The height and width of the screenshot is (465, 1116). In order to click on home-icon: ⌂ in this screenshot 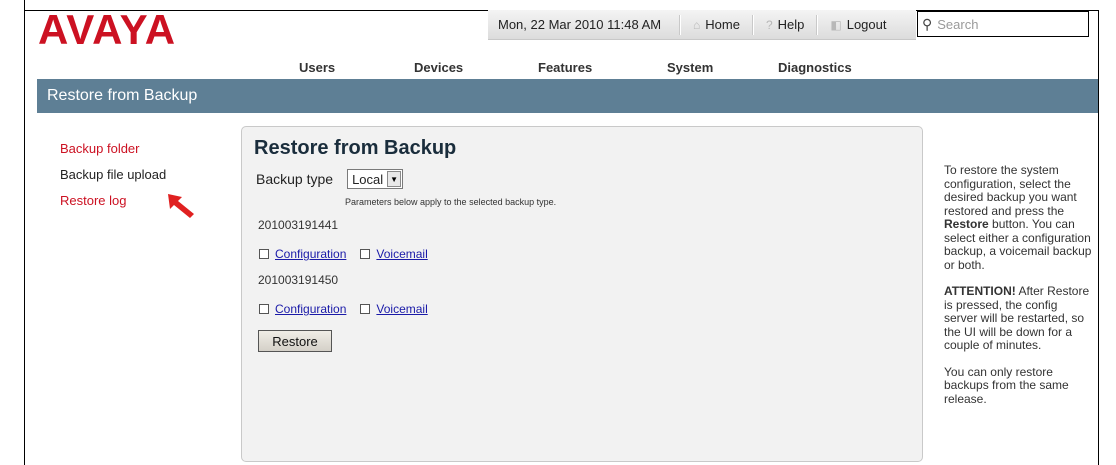, I will do `click(697, 24)`.